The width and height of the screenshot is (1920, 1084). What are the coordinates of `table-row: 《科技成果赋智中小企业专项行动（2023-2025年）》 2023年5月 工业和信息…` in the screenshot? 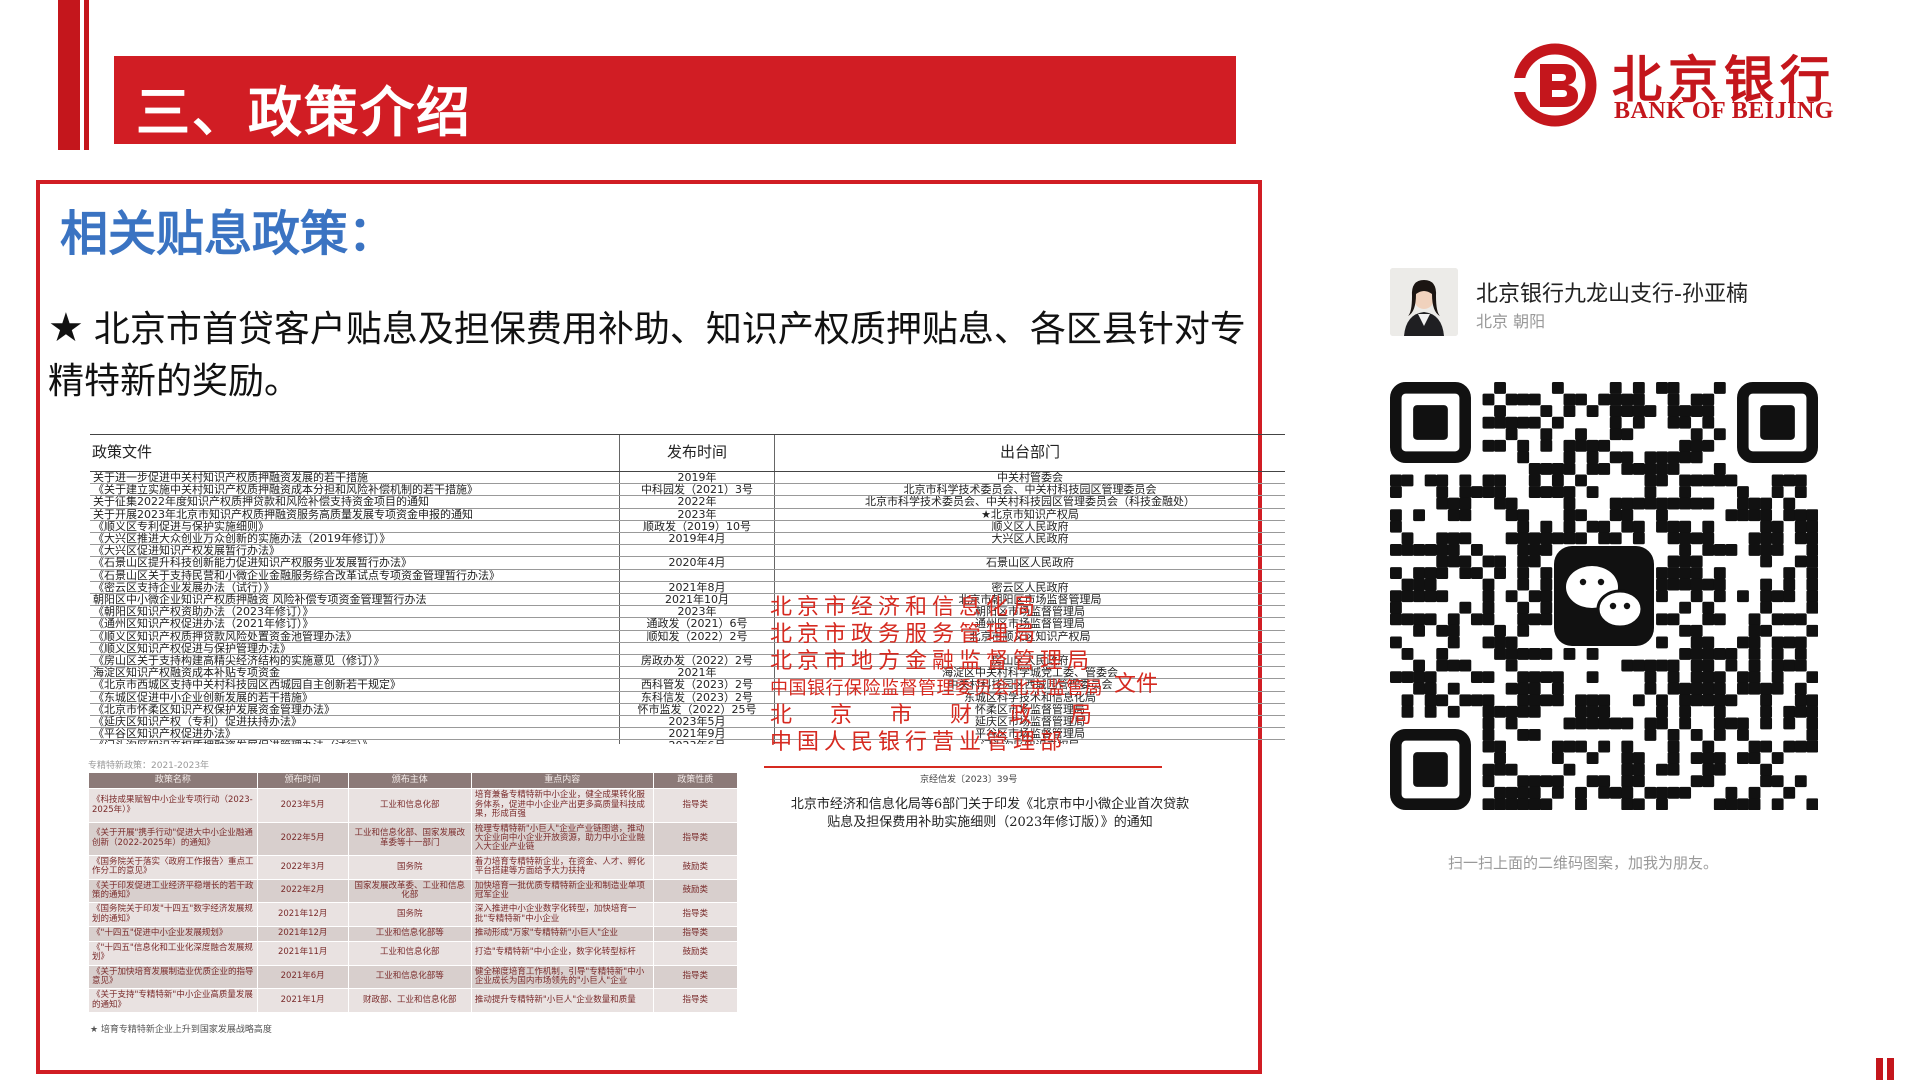 It's located at (413, 805).